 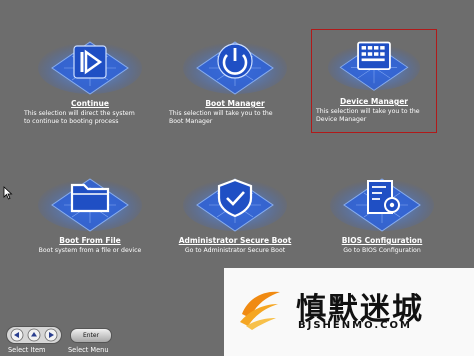 I want to click on settings-document-icon, so click(x=382, y=205).